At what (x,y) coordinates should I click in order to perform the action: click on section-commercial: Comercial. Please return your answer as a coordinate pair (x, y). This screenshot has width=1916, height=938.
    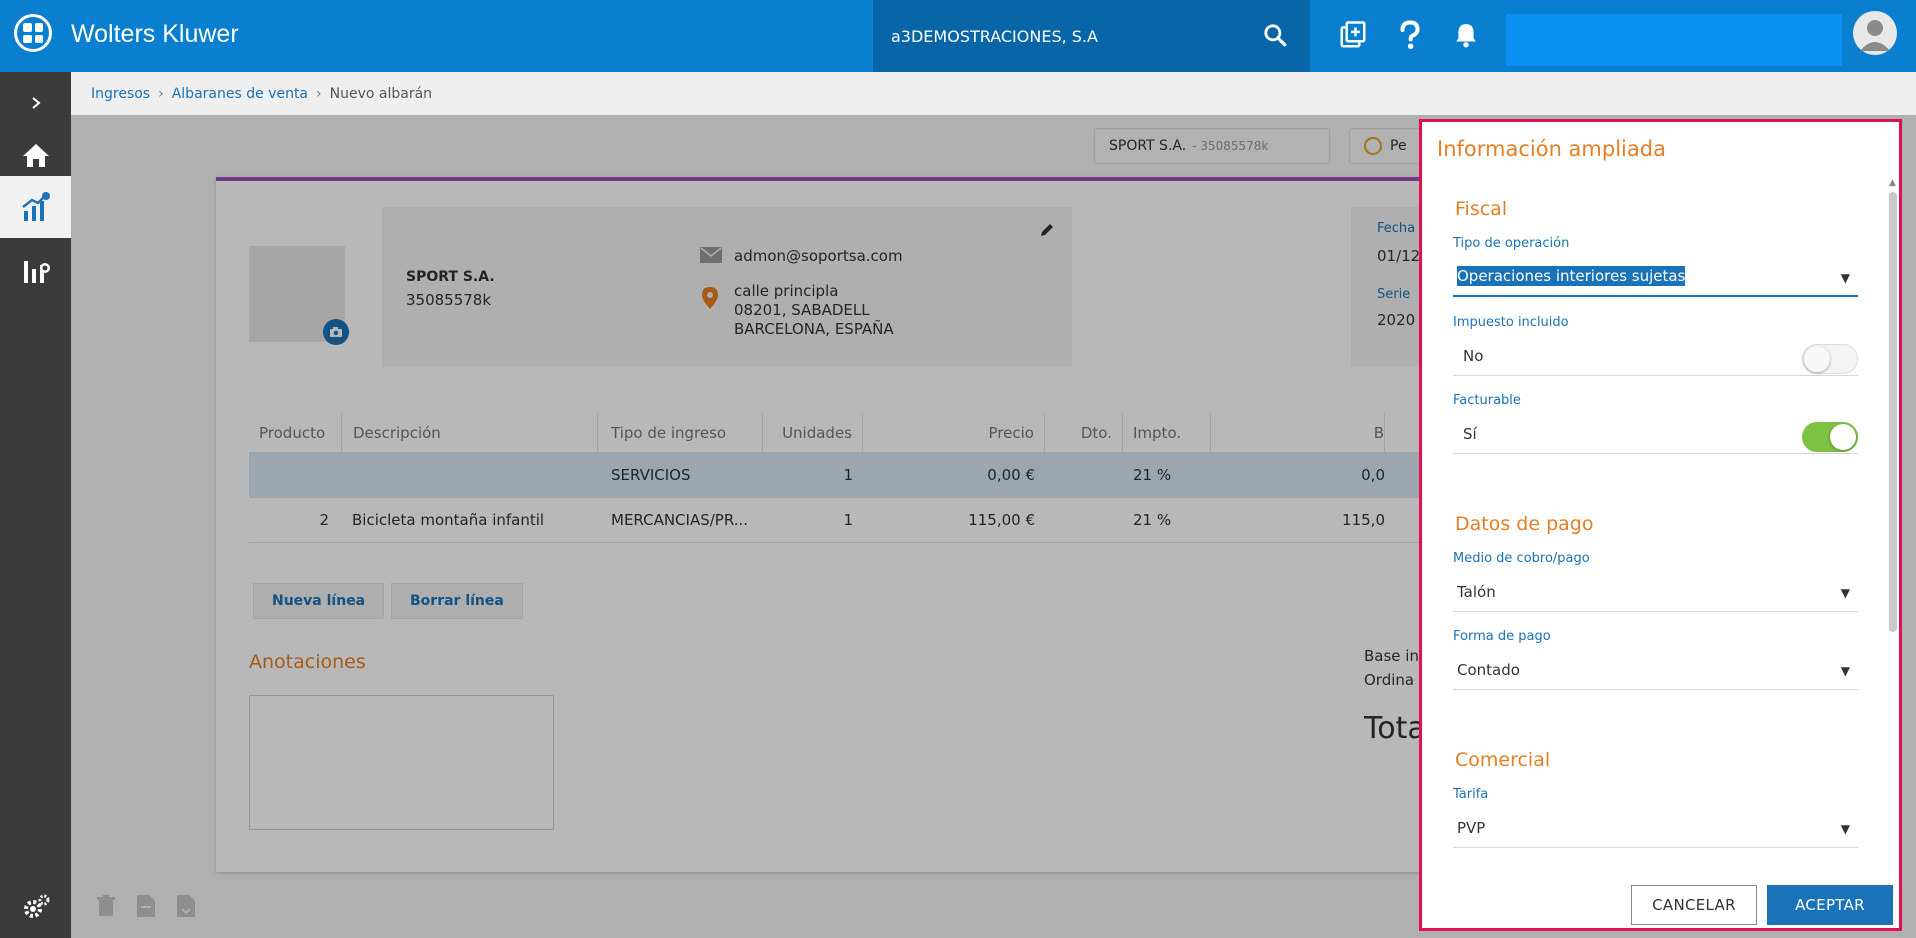
    Looking at the image, I should click on (1503, 760).